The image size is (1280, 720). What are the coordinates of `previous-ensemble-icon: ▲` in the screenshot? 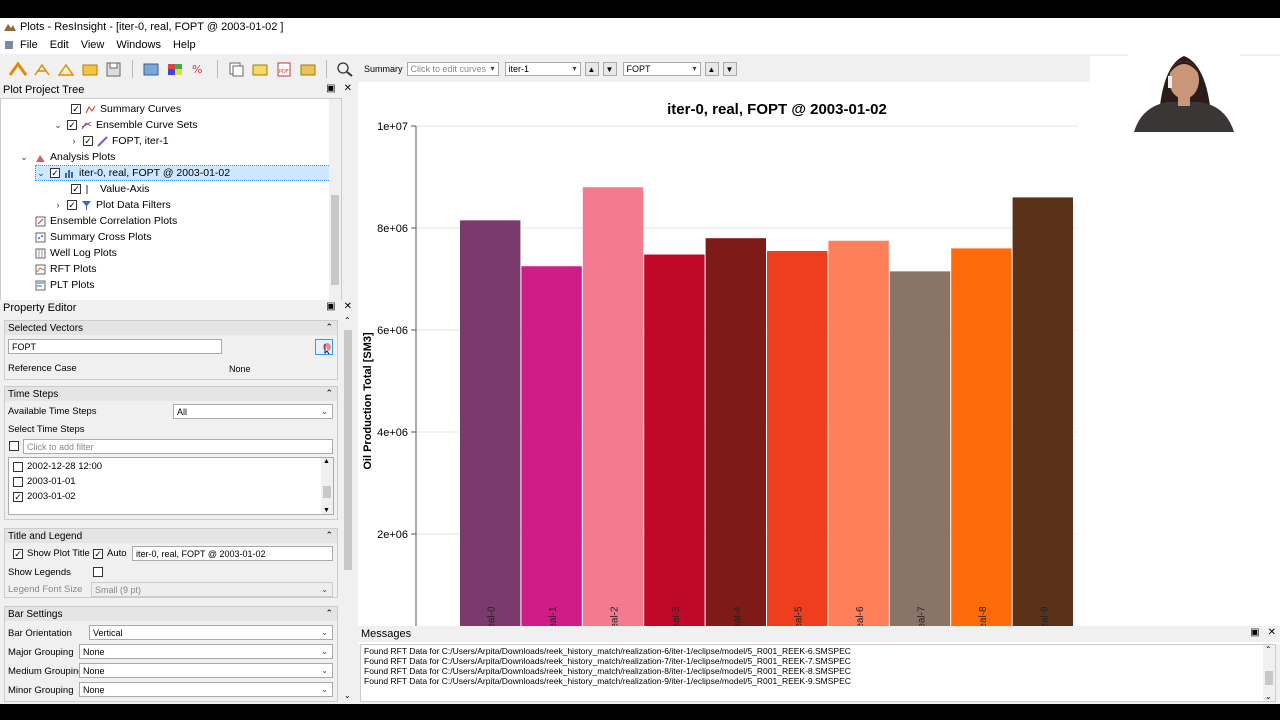 It's located at (591, 69).